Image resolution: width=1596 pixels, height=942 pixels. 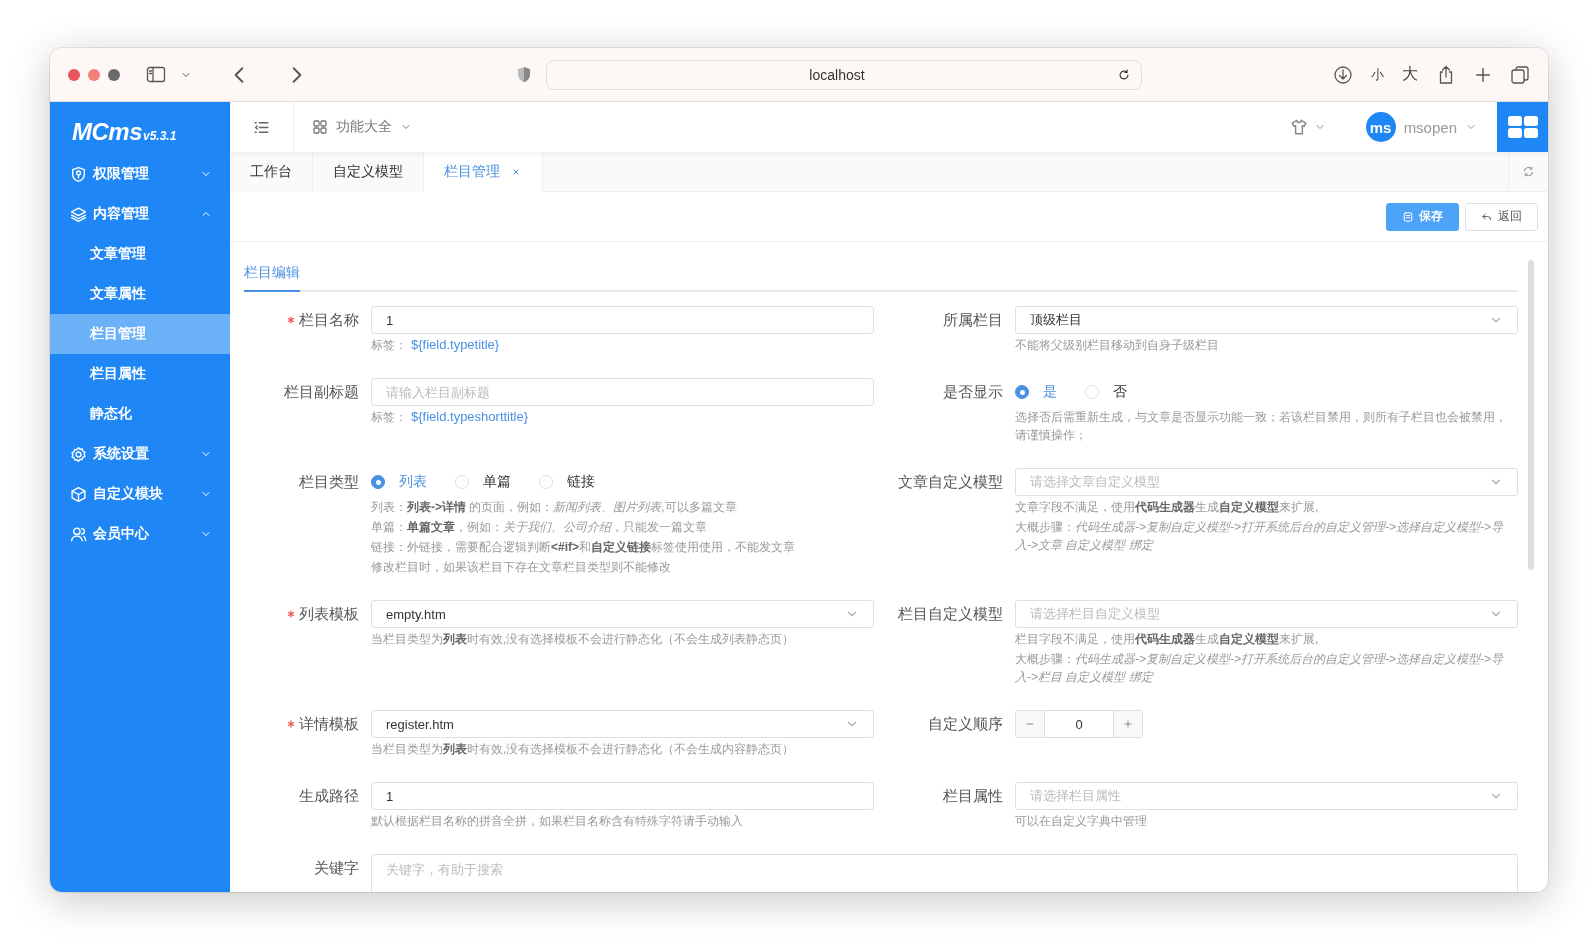 I want to click on field-label: 生成路径, so click(x=329, y=796).